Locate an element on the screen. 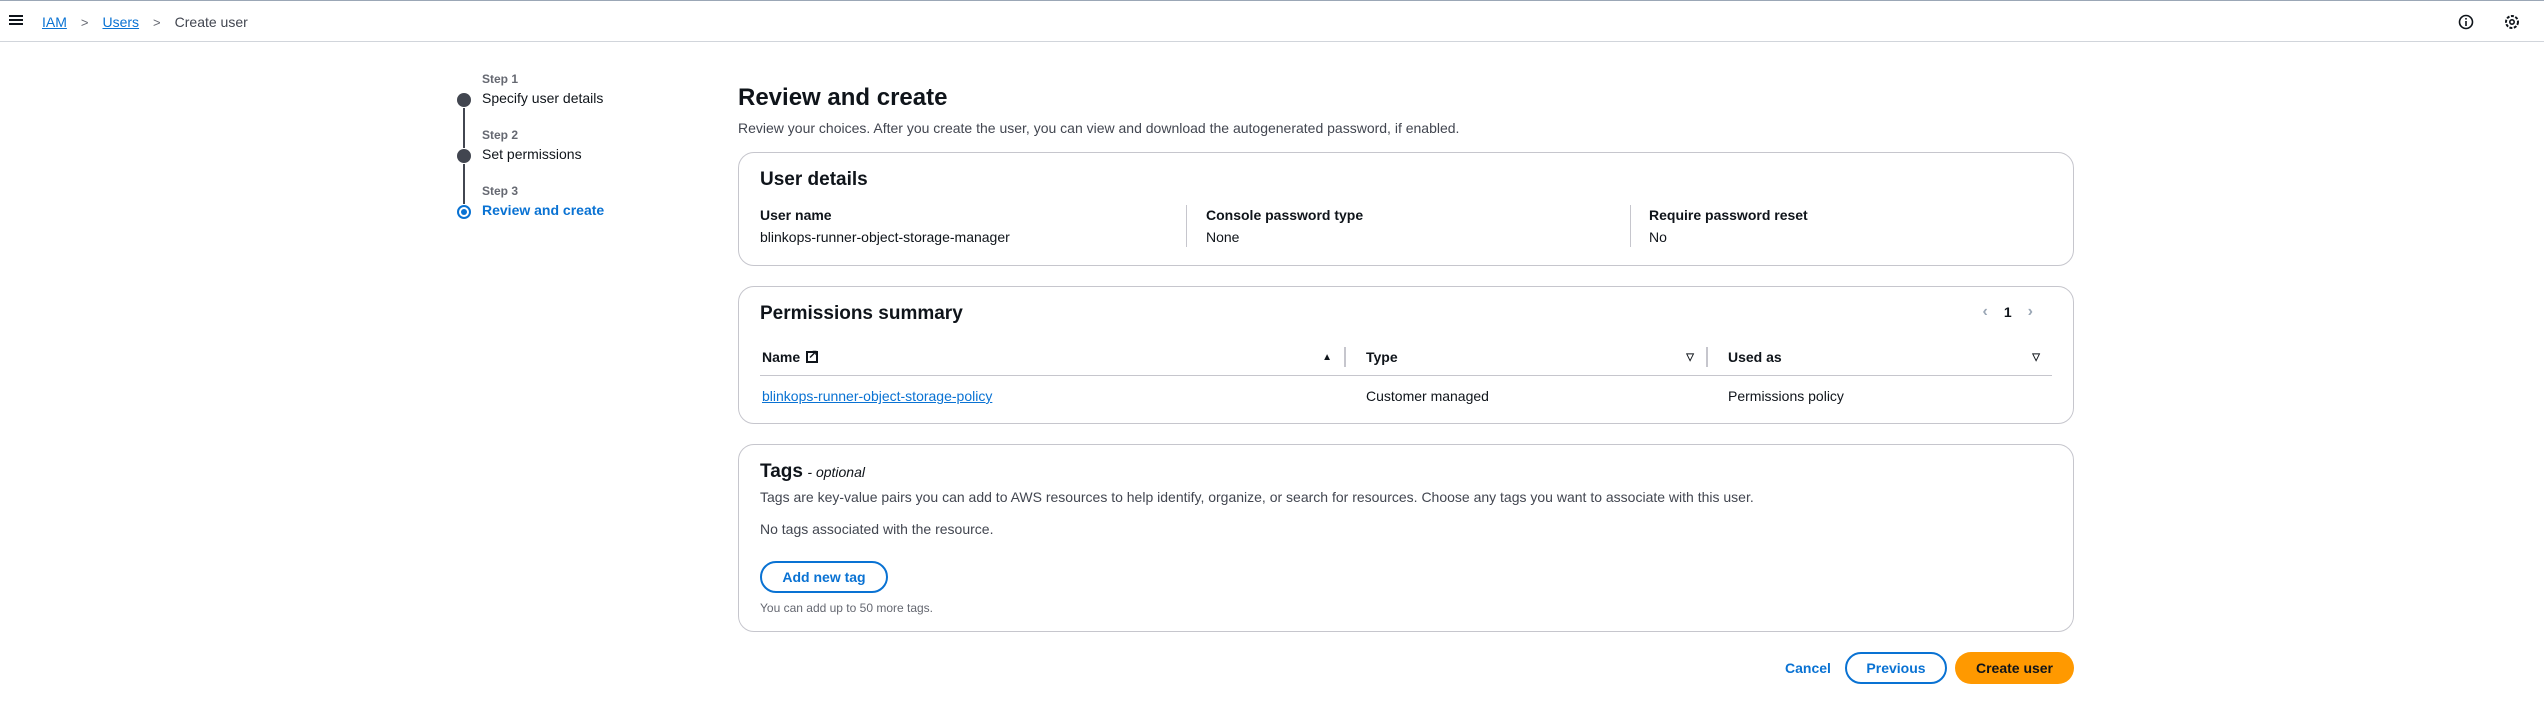  pagination: ‹ 1 › is located at coordinates (2008, 312).